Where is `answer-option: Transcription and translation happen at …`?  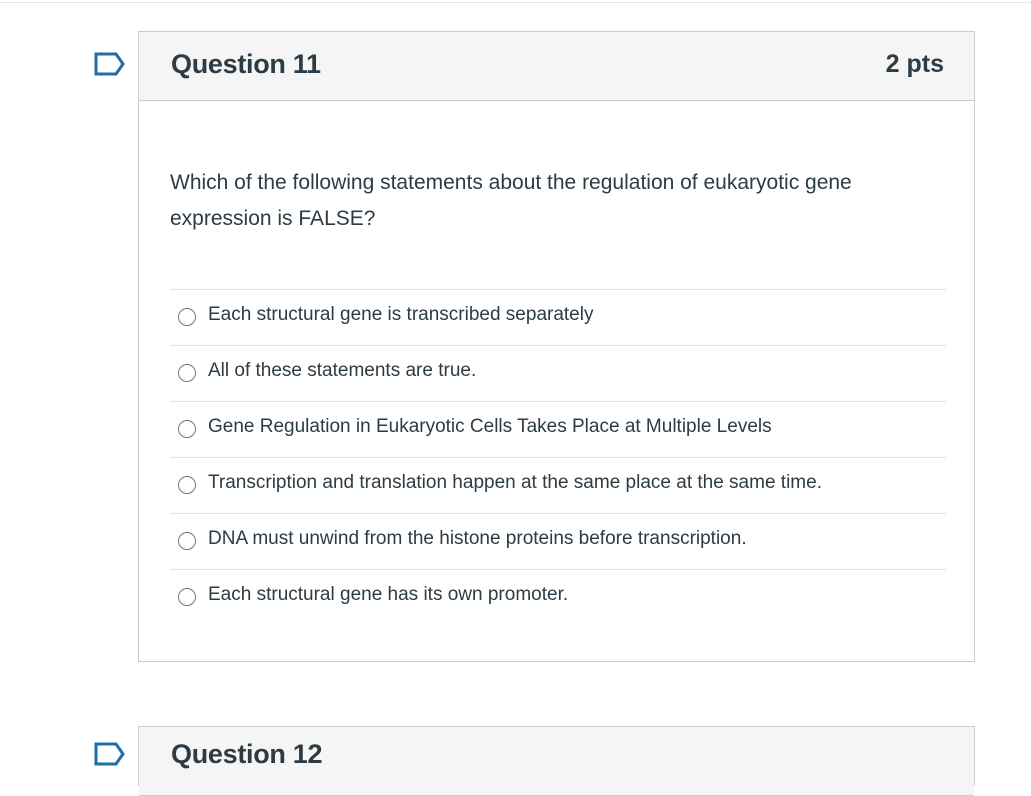 answer-option: Transcription and translation happen at … is located at coordinates (558, 485).